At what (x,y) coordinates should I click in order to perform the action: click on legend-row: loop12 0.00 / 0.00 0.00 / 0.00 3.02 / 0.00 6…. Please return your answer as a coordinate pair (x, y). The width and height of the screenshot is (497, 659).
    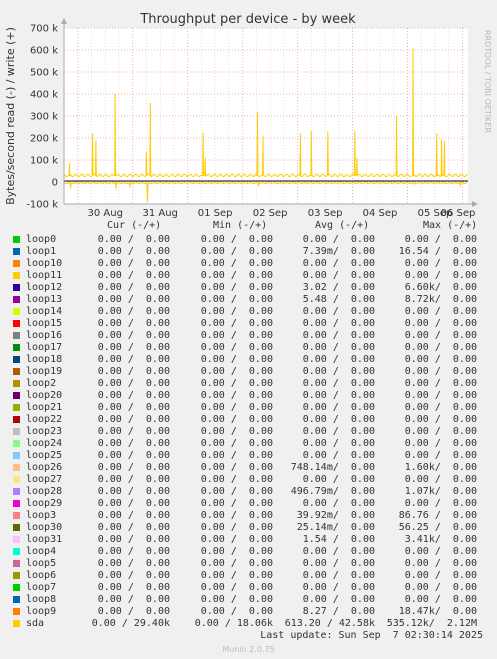
    Looking at the image, I should click on (248, 288).